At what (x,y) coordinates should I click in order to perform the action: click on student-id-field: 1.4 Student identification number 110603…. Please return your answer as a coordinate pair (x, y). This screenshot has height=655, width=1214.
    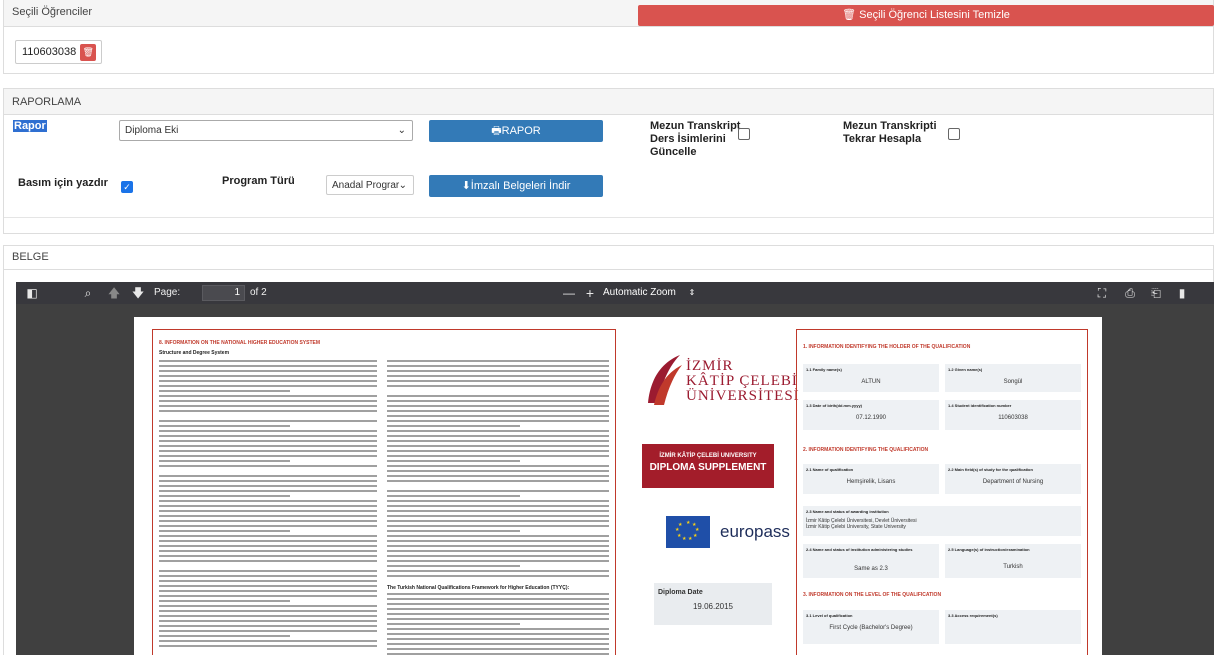
    Looking at the image, I should click on (1013, 415).